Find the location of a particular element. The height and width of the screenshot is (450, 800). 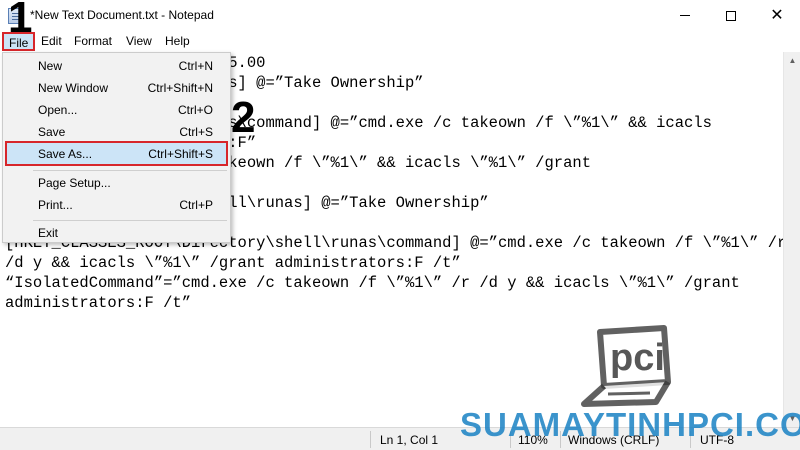

step-2-annotation: 2 is located at coordinates (243, 117).